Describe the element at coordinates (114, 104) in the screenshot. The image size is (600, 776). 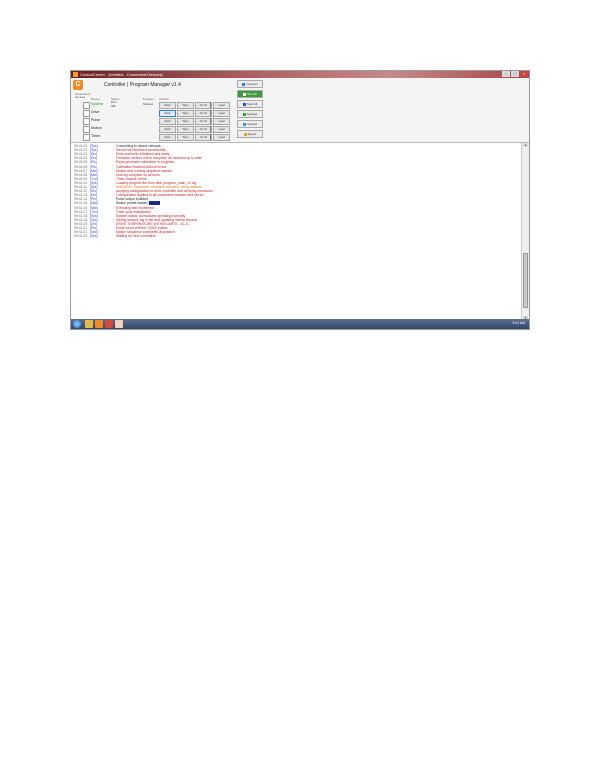
I see `device-status: Run Idle` at that location.